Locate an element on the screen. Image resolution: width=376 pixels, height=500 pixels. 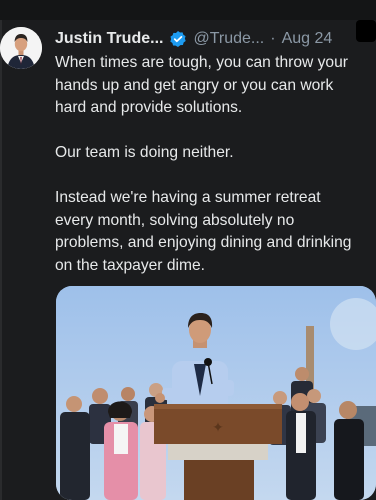
tweet-line: every month, solving absolutely no is located at coordinates (175, 220).